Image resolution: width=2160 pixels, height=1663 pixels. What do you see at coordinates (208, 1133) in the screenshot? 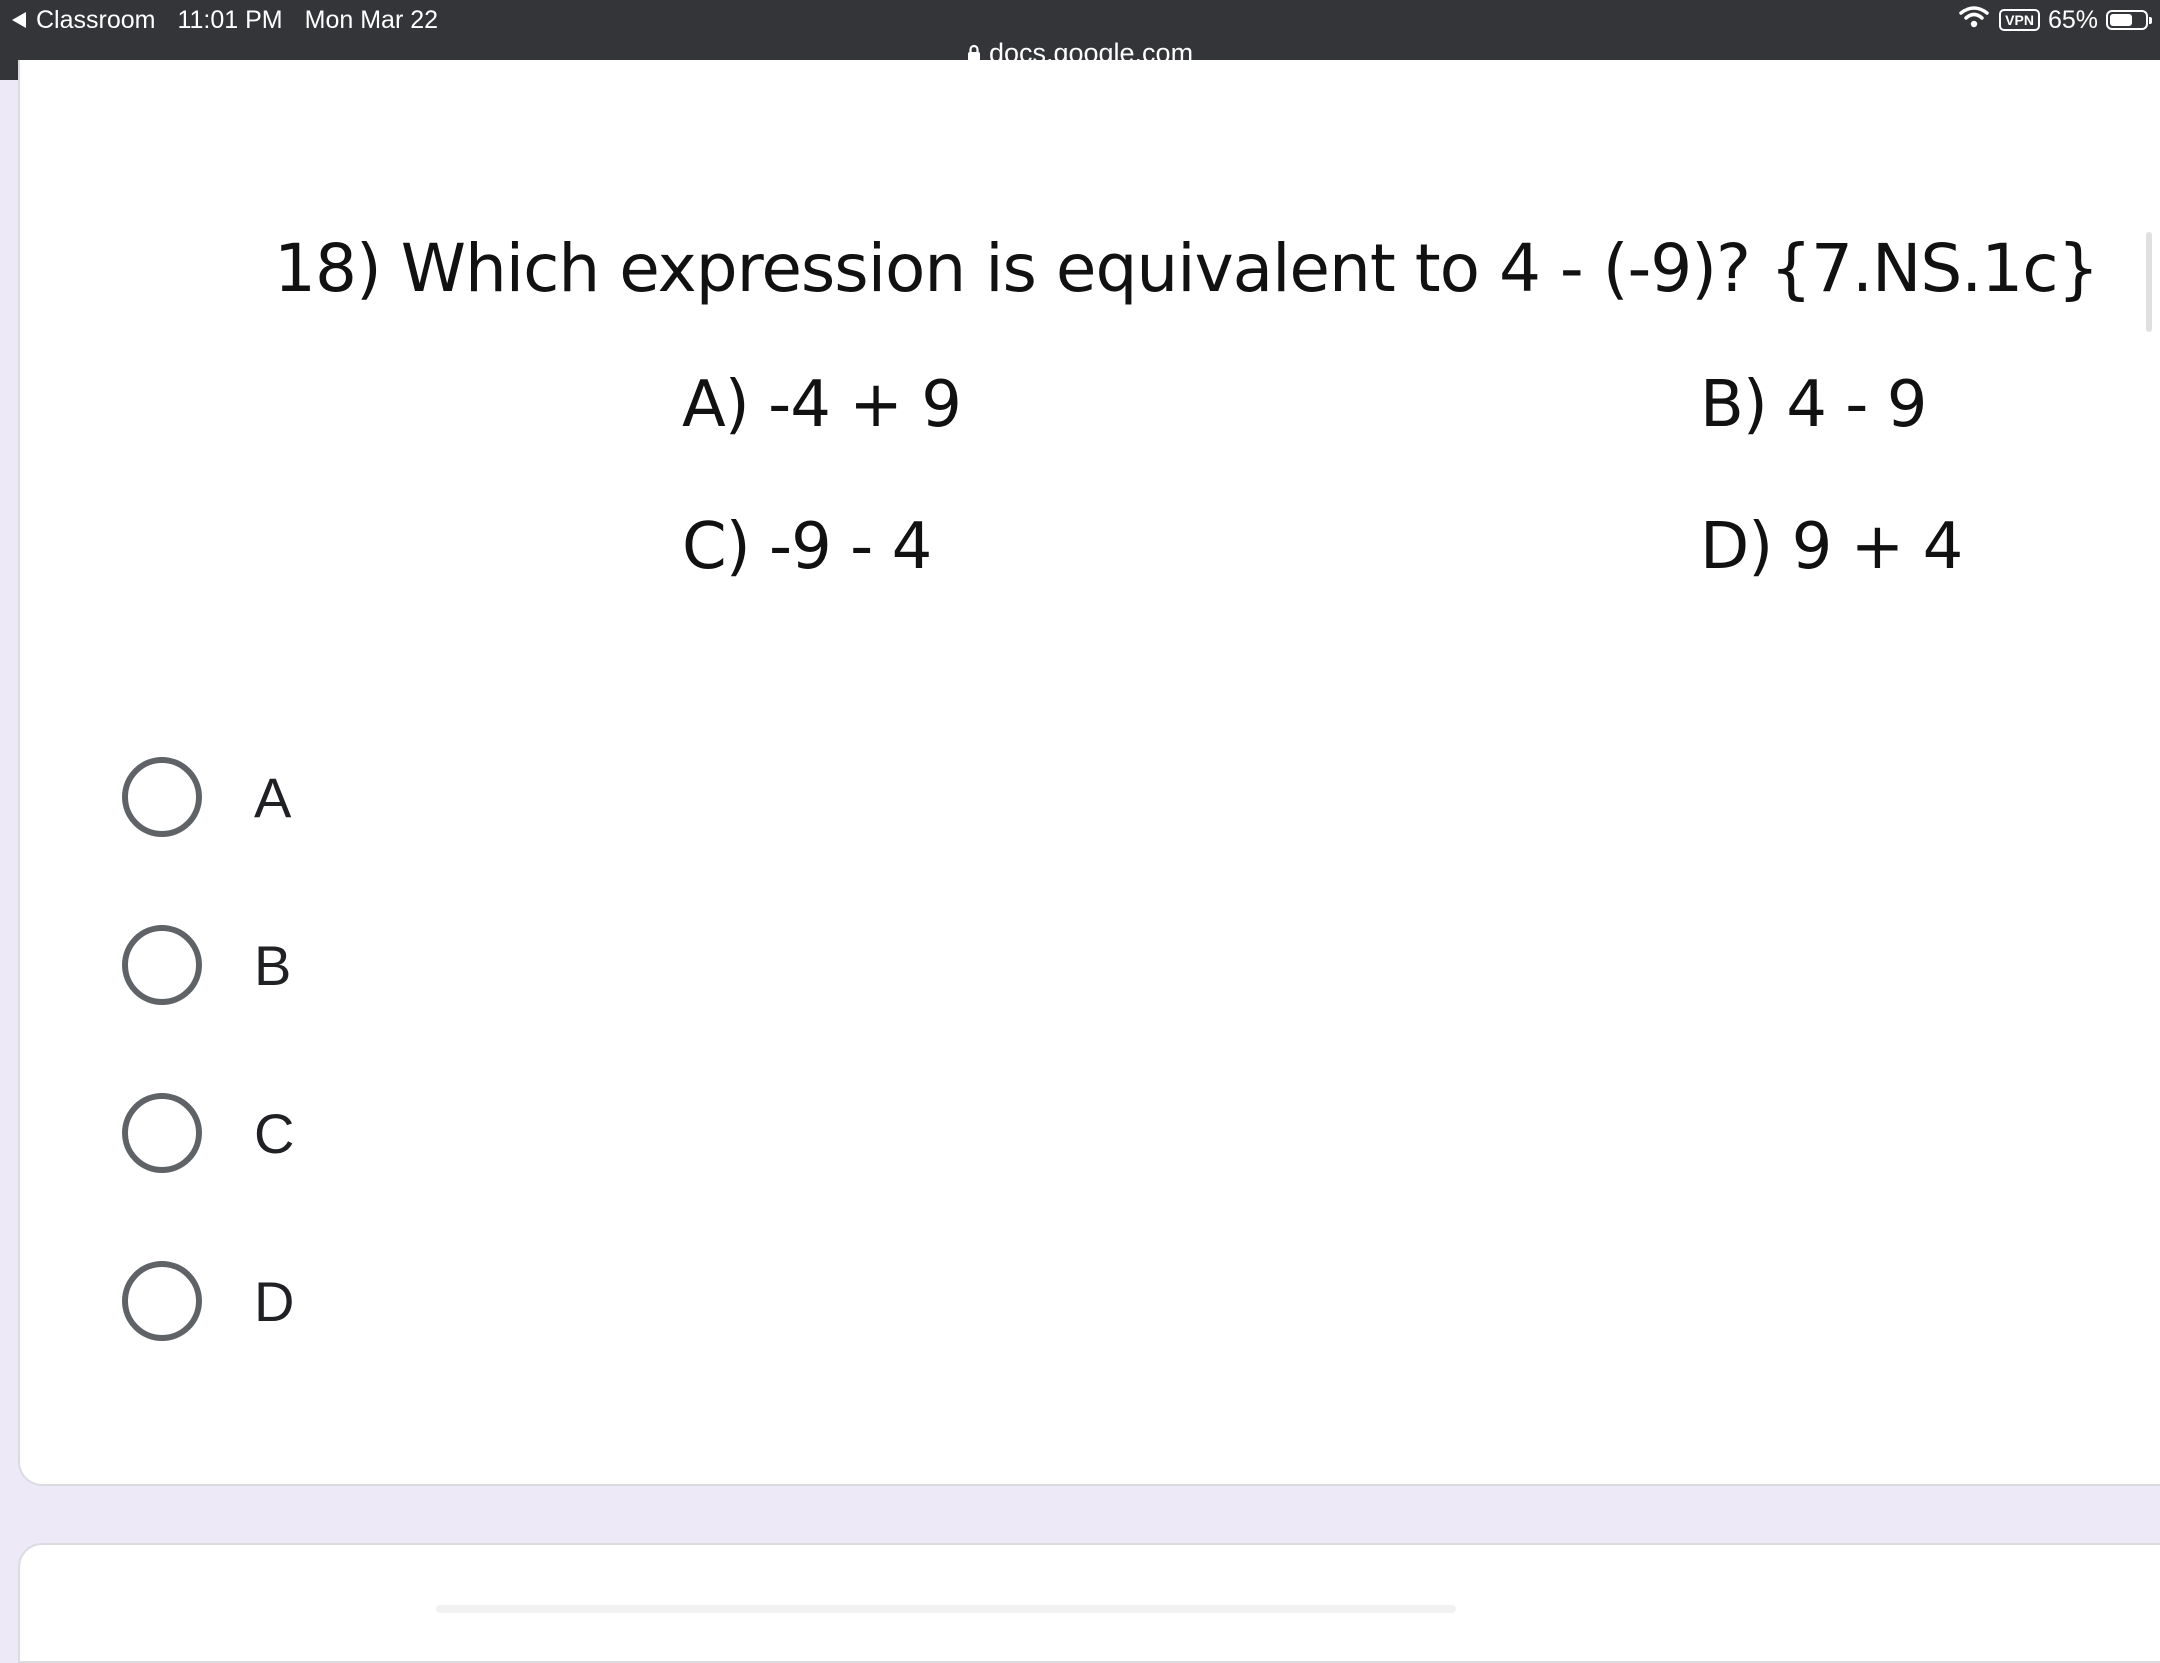
I see `option-c: C` at bounding box center [208, 1133].